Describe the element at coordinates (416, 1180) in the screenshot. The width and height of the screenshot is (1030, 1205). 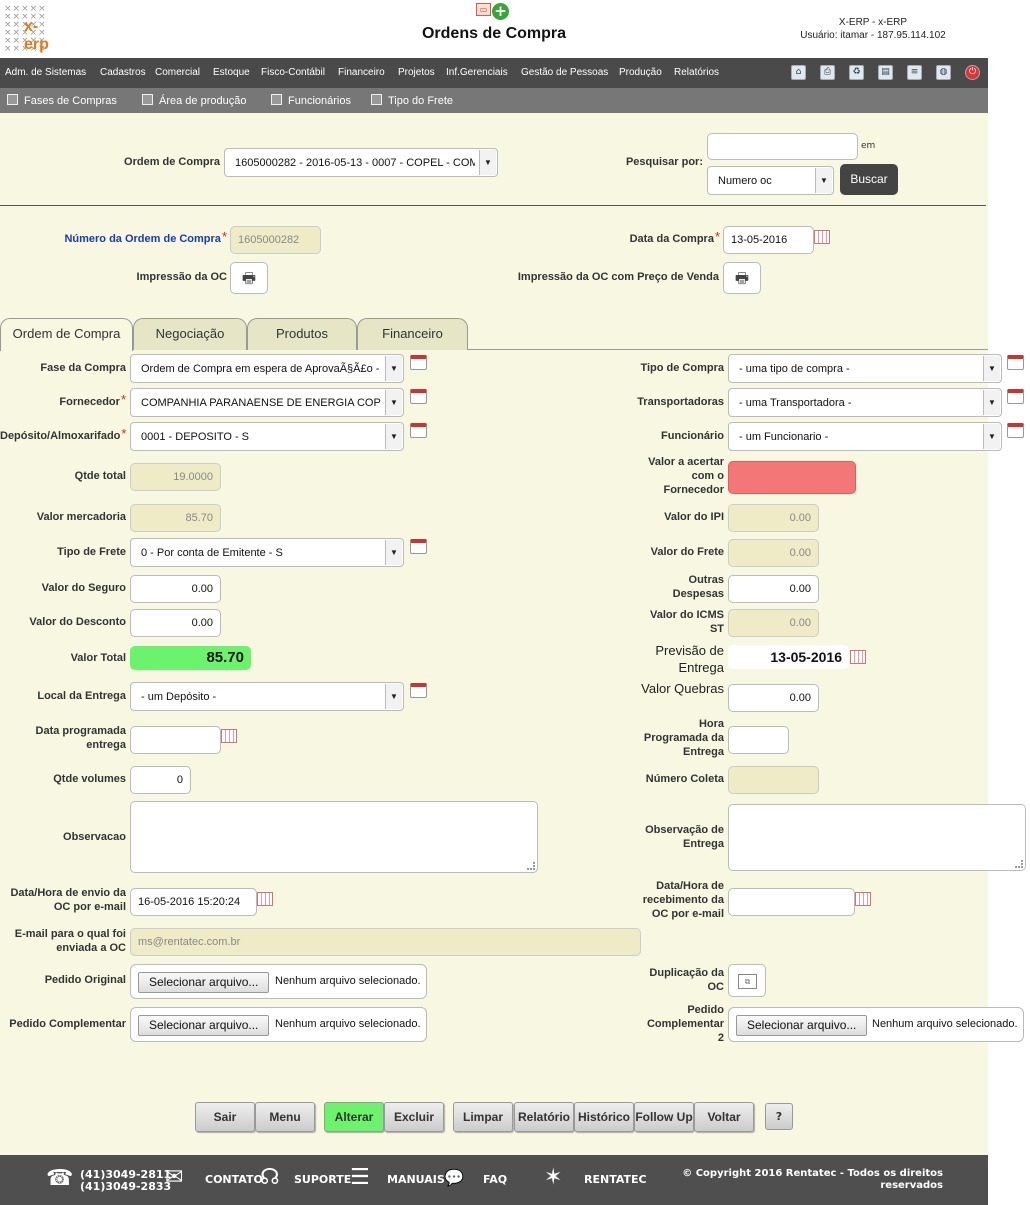
I see `manuais-link: MANUAIS` at that location.